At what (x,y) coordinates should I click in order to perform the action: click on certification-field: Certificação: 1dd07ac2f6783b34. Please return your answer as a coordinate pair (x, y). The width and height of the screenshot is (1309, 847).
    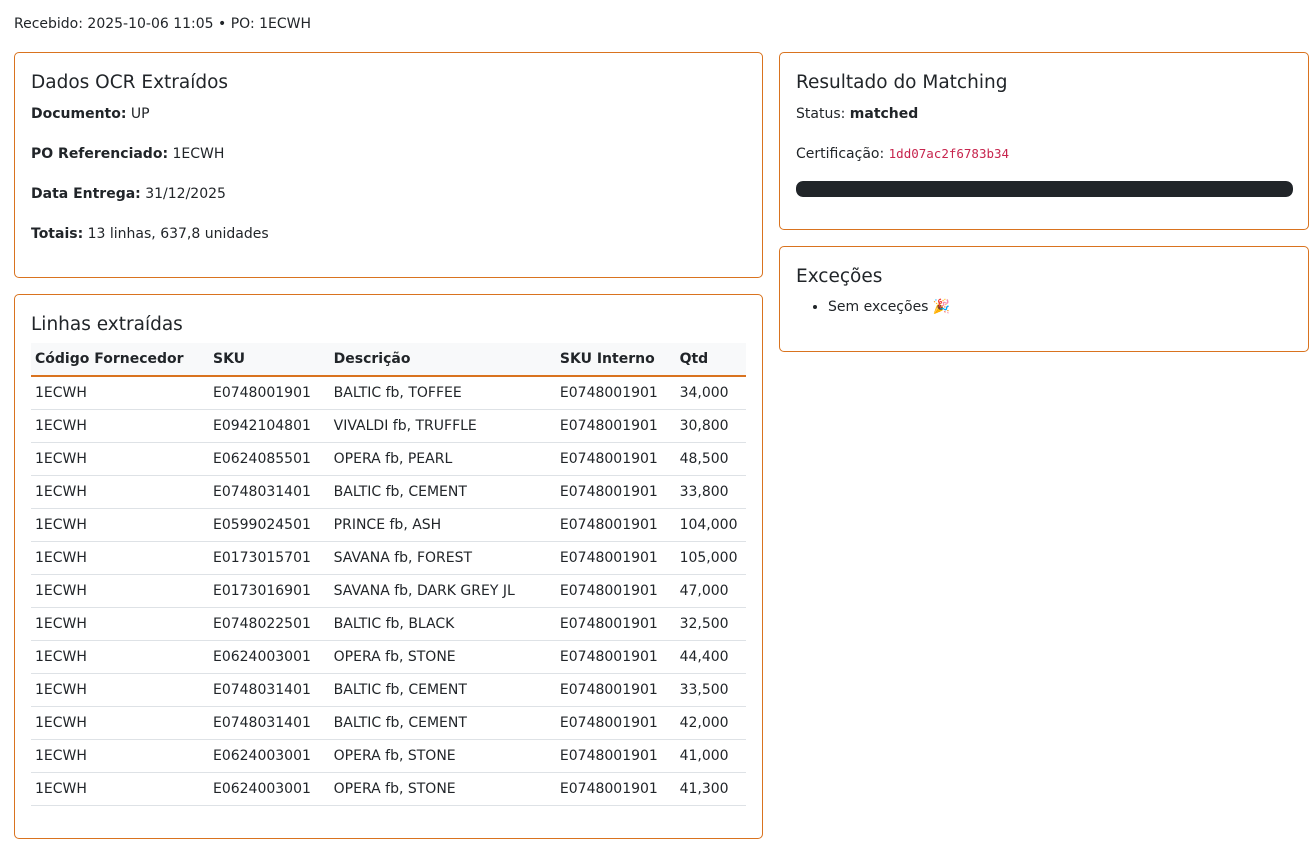
    Looking at the image, I should click on (902, 154).